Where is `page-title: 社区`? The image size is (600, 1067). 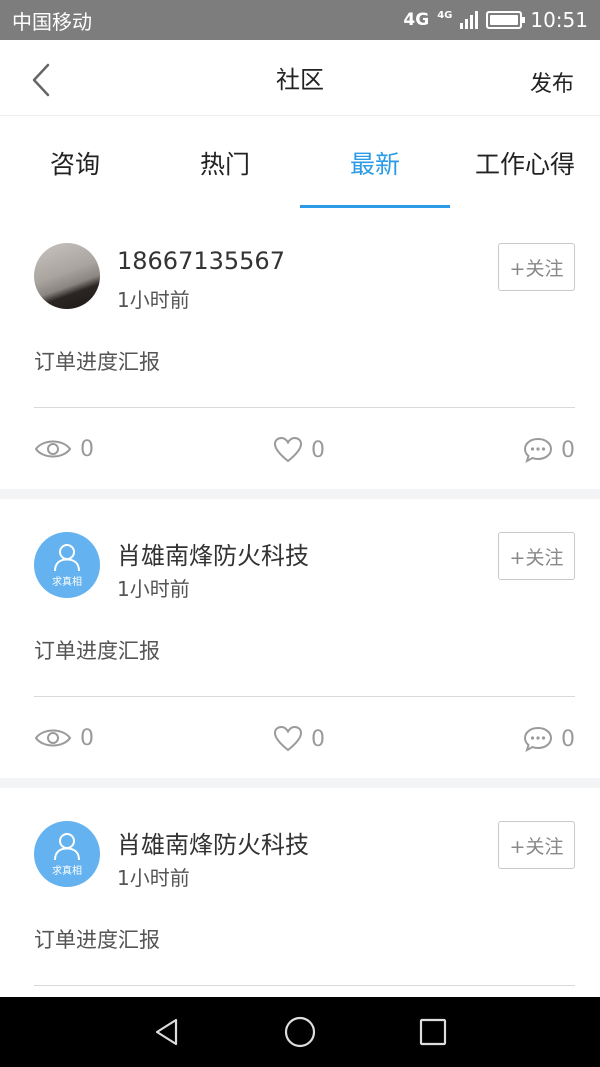
page-title: 社区 is located at coordinates (300, 80).